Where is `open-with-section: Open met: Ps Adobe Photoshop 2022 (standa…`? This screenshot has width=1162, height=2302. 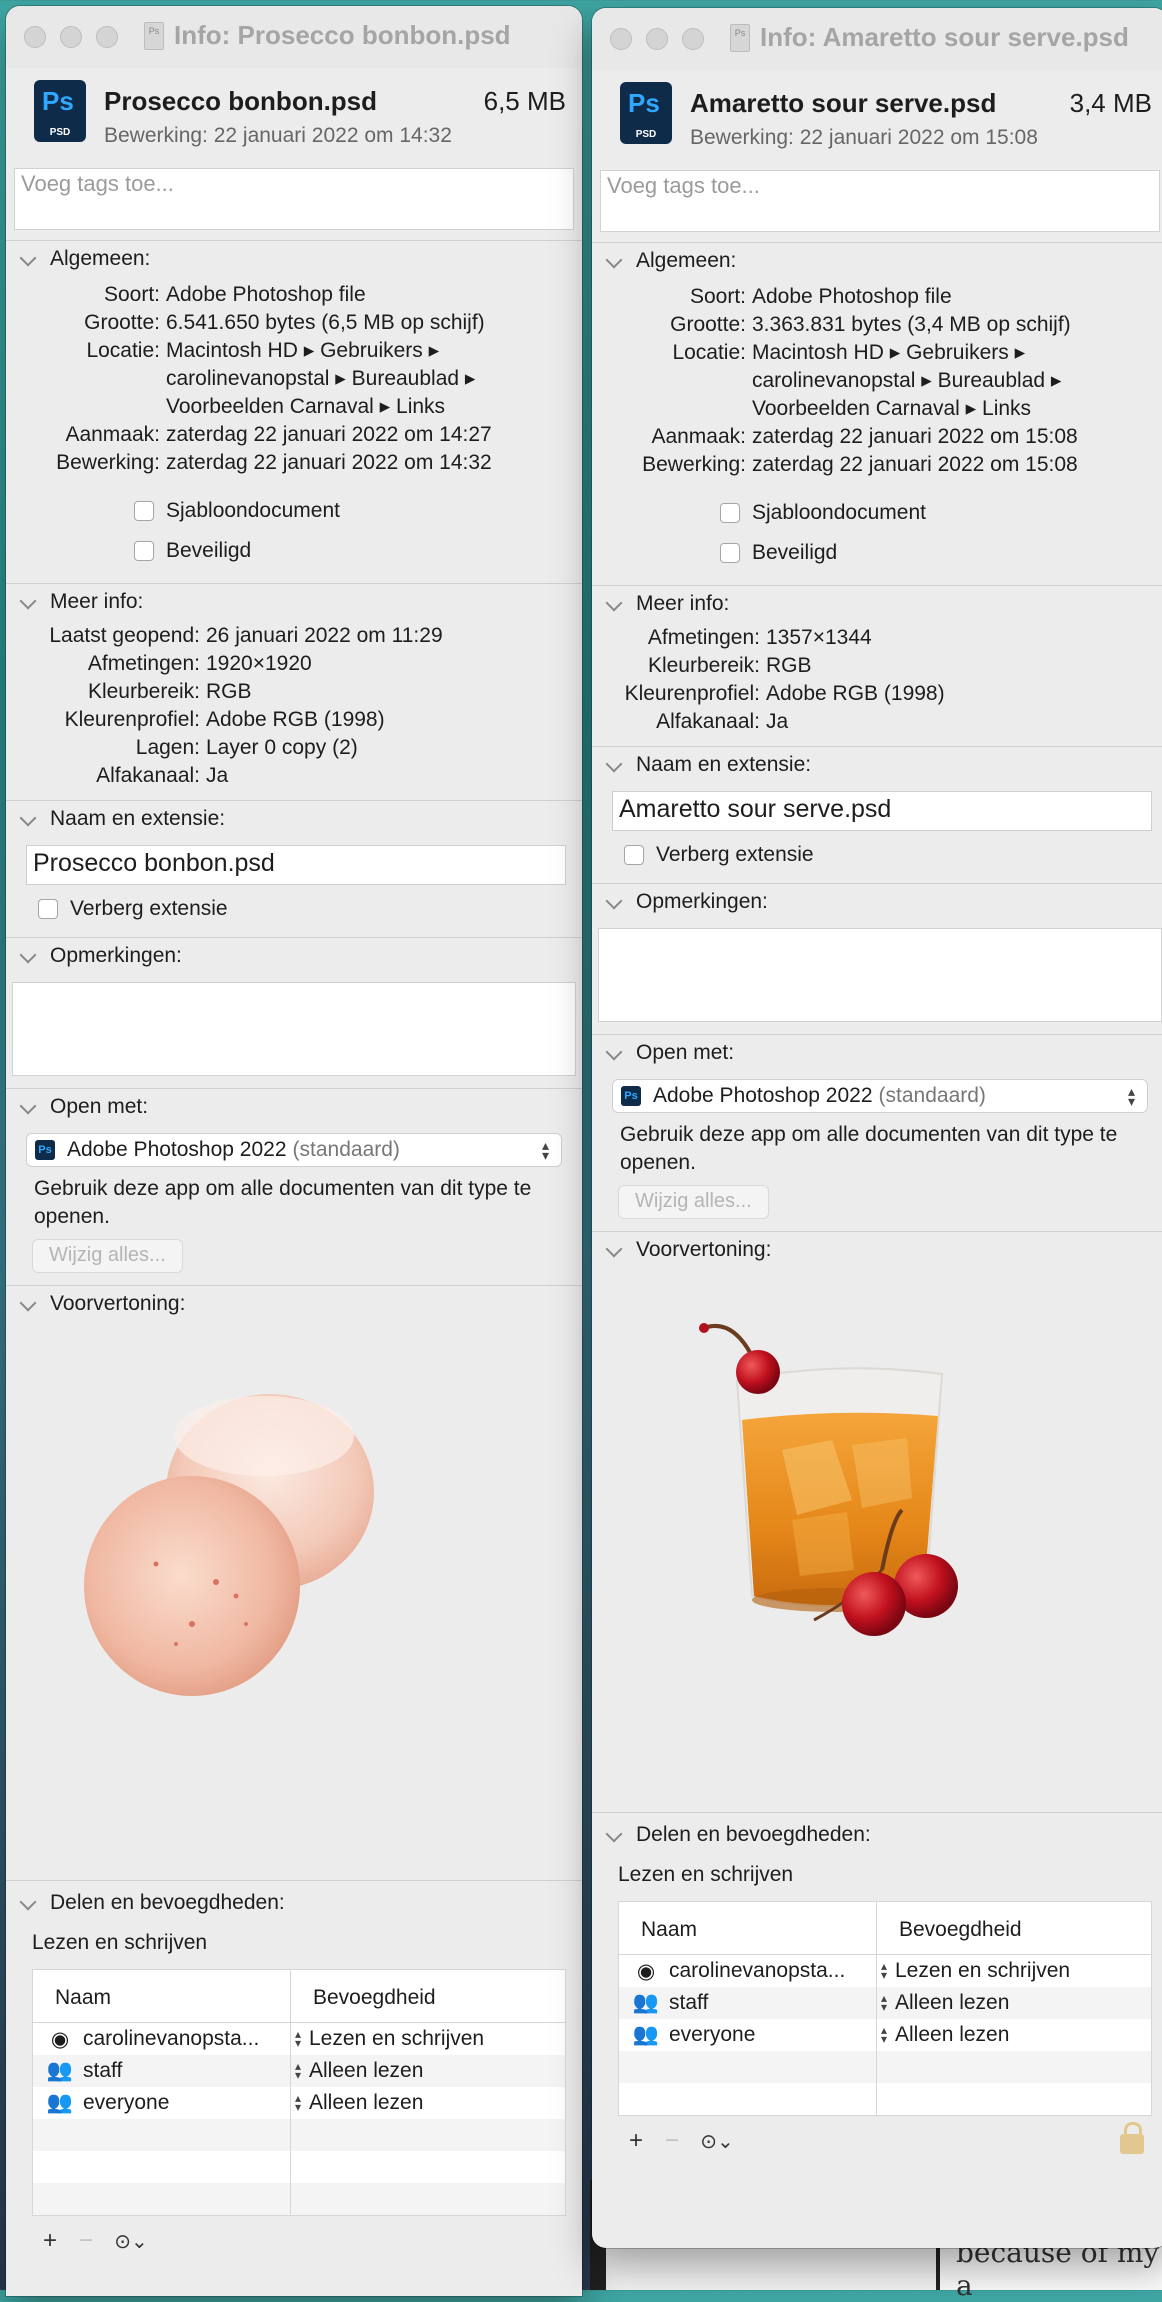
open-with-section: Open met: Ps Adobe Photoshop 2022 (standa… is located at coordinates (877, 1132).